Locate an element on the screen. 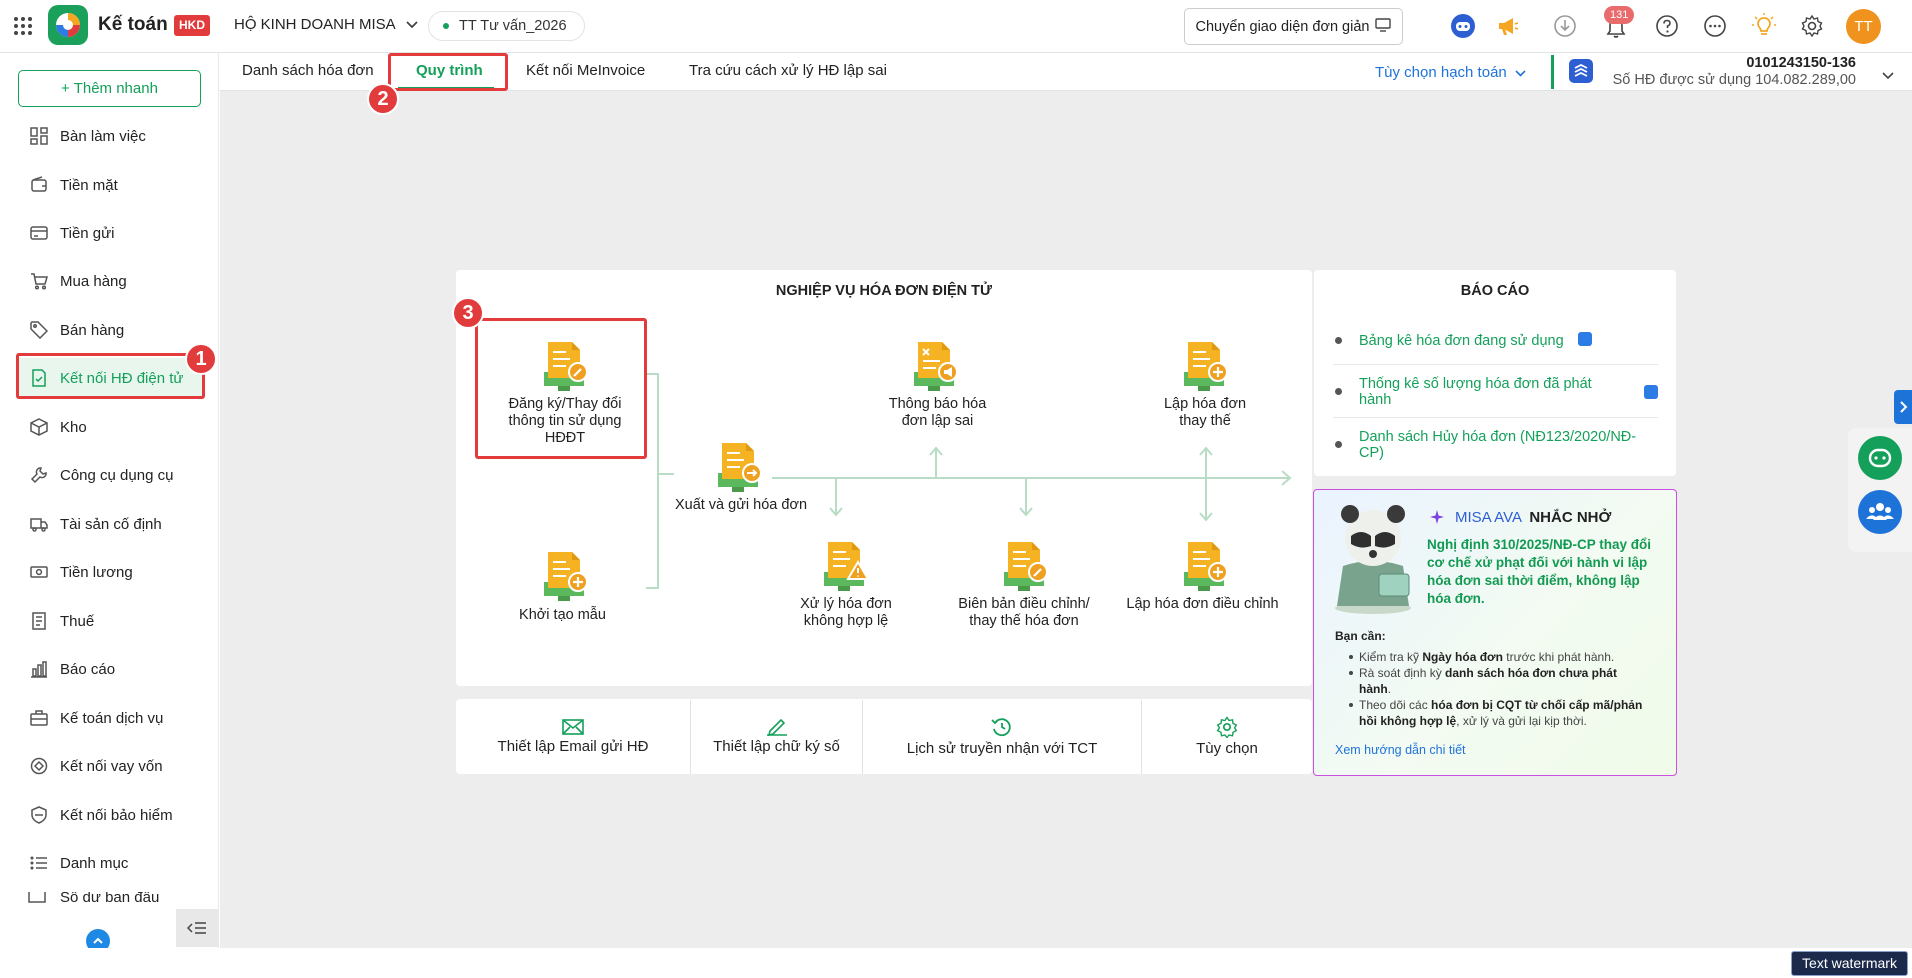 This screenshot has height=978, width=1912. template-icon is located at coordinates (568, 578).